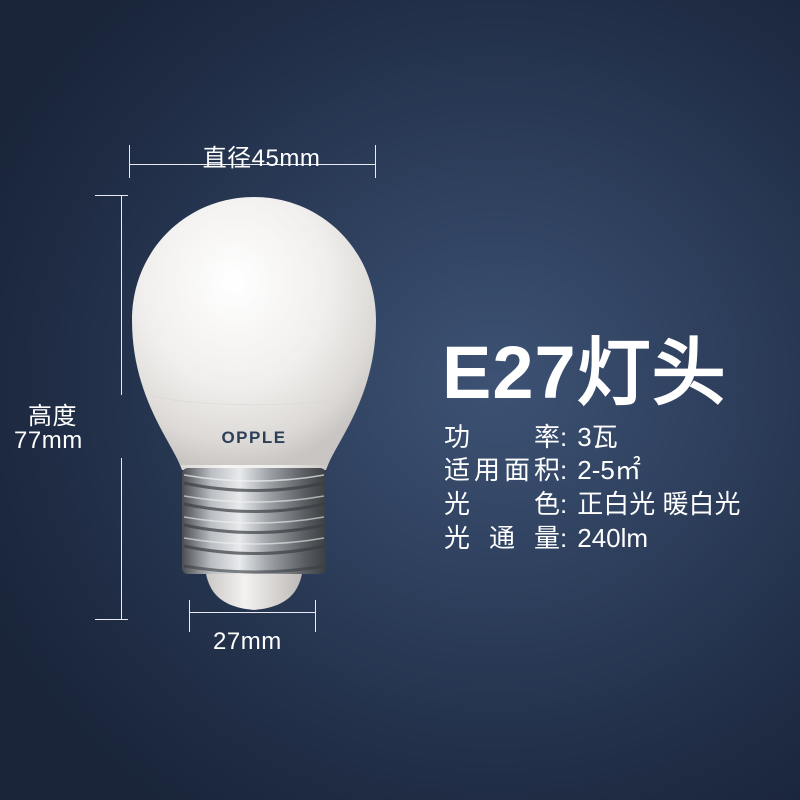 The image size is (800, 800). I want to click on spec-value: 2-5㎡, so click(609, 470).